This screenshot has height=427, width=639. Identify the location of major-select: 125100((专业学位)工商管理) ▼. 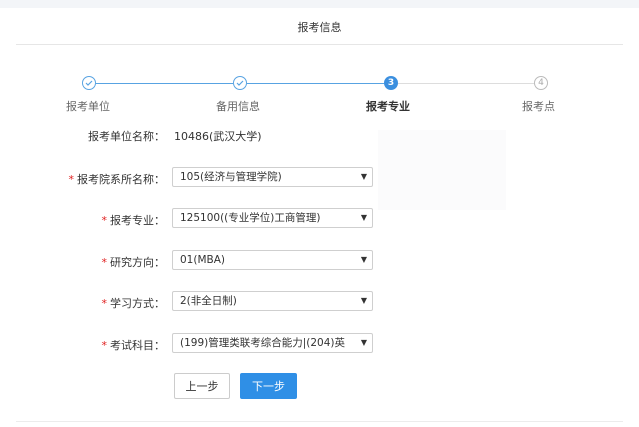
(272, 218).